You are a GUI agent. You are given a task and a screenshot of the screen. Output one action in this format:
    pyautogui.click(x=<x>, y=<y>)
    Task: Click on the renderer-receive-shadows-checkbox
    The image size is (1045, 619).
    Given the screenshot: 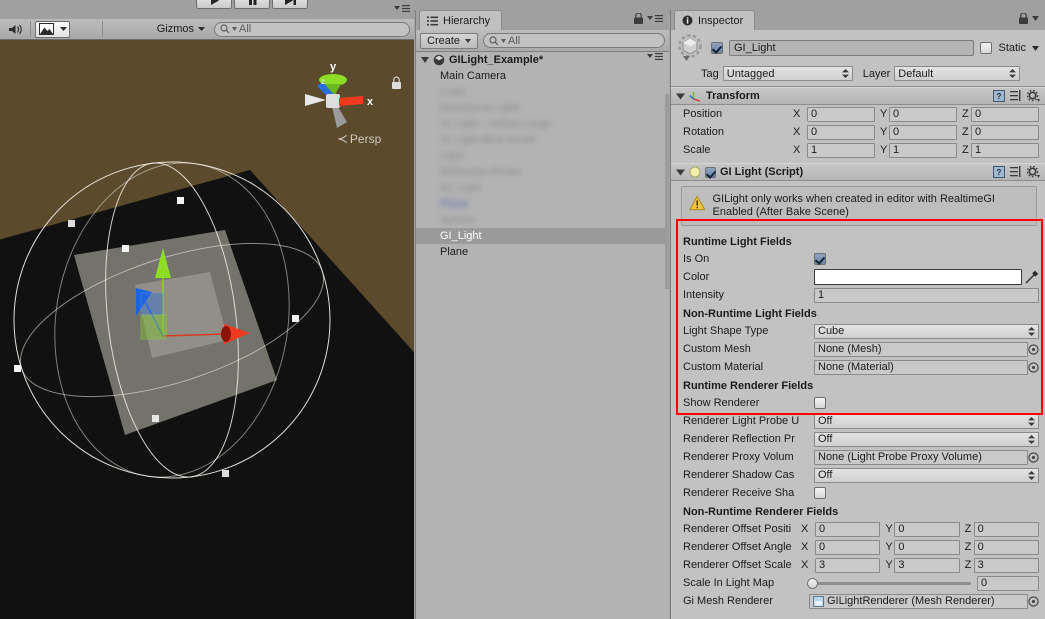 What is the action you would take?
    pyautogui.click(x=820, y=493)
    